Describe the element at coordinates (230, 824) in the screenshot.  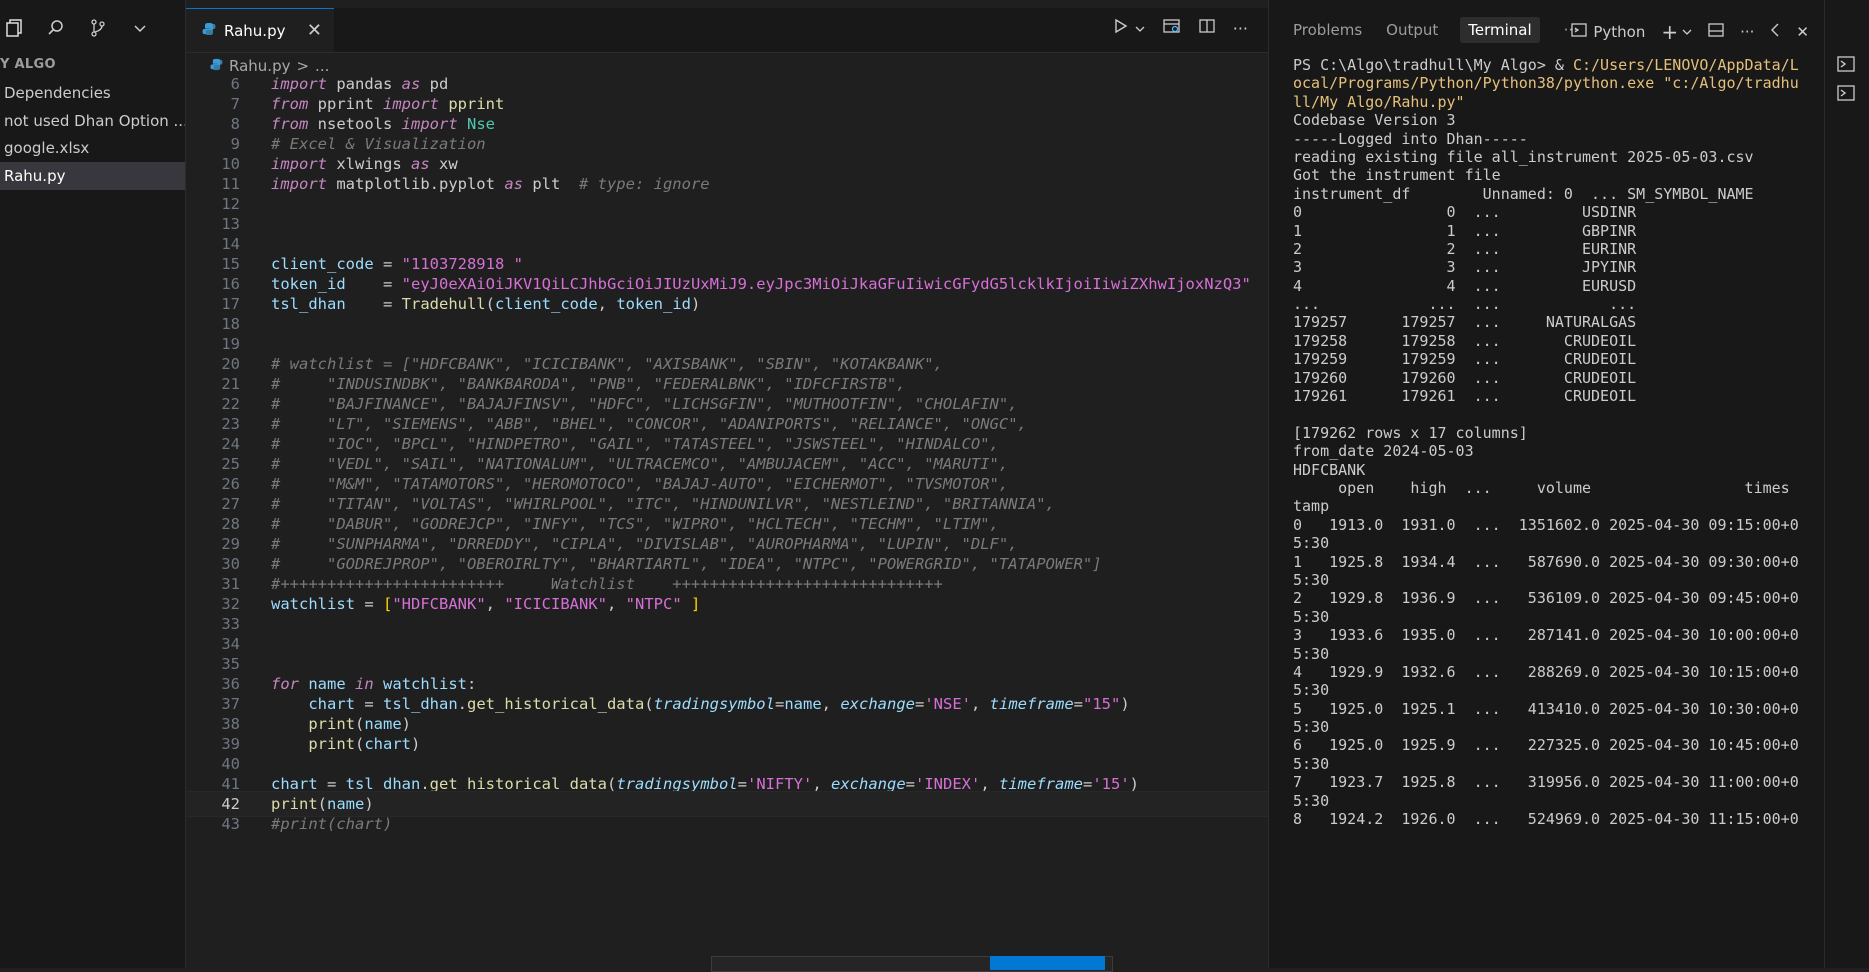
I see `line-number: 43` at that location.